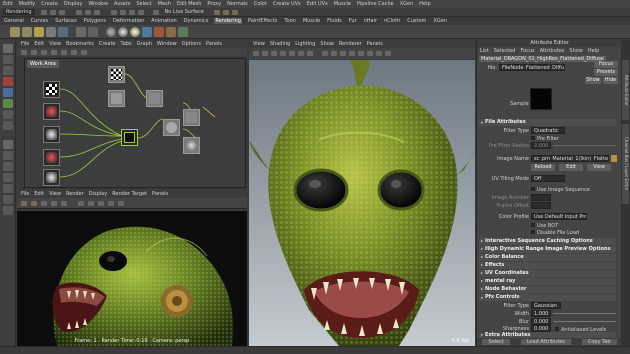 This screenshot has width=630, height=354. What do you see at coordinates (625, 90) in the screenshot?
I see `attribute-editor-side-tab: Attribute Editor` at bounding box center [625, 90].